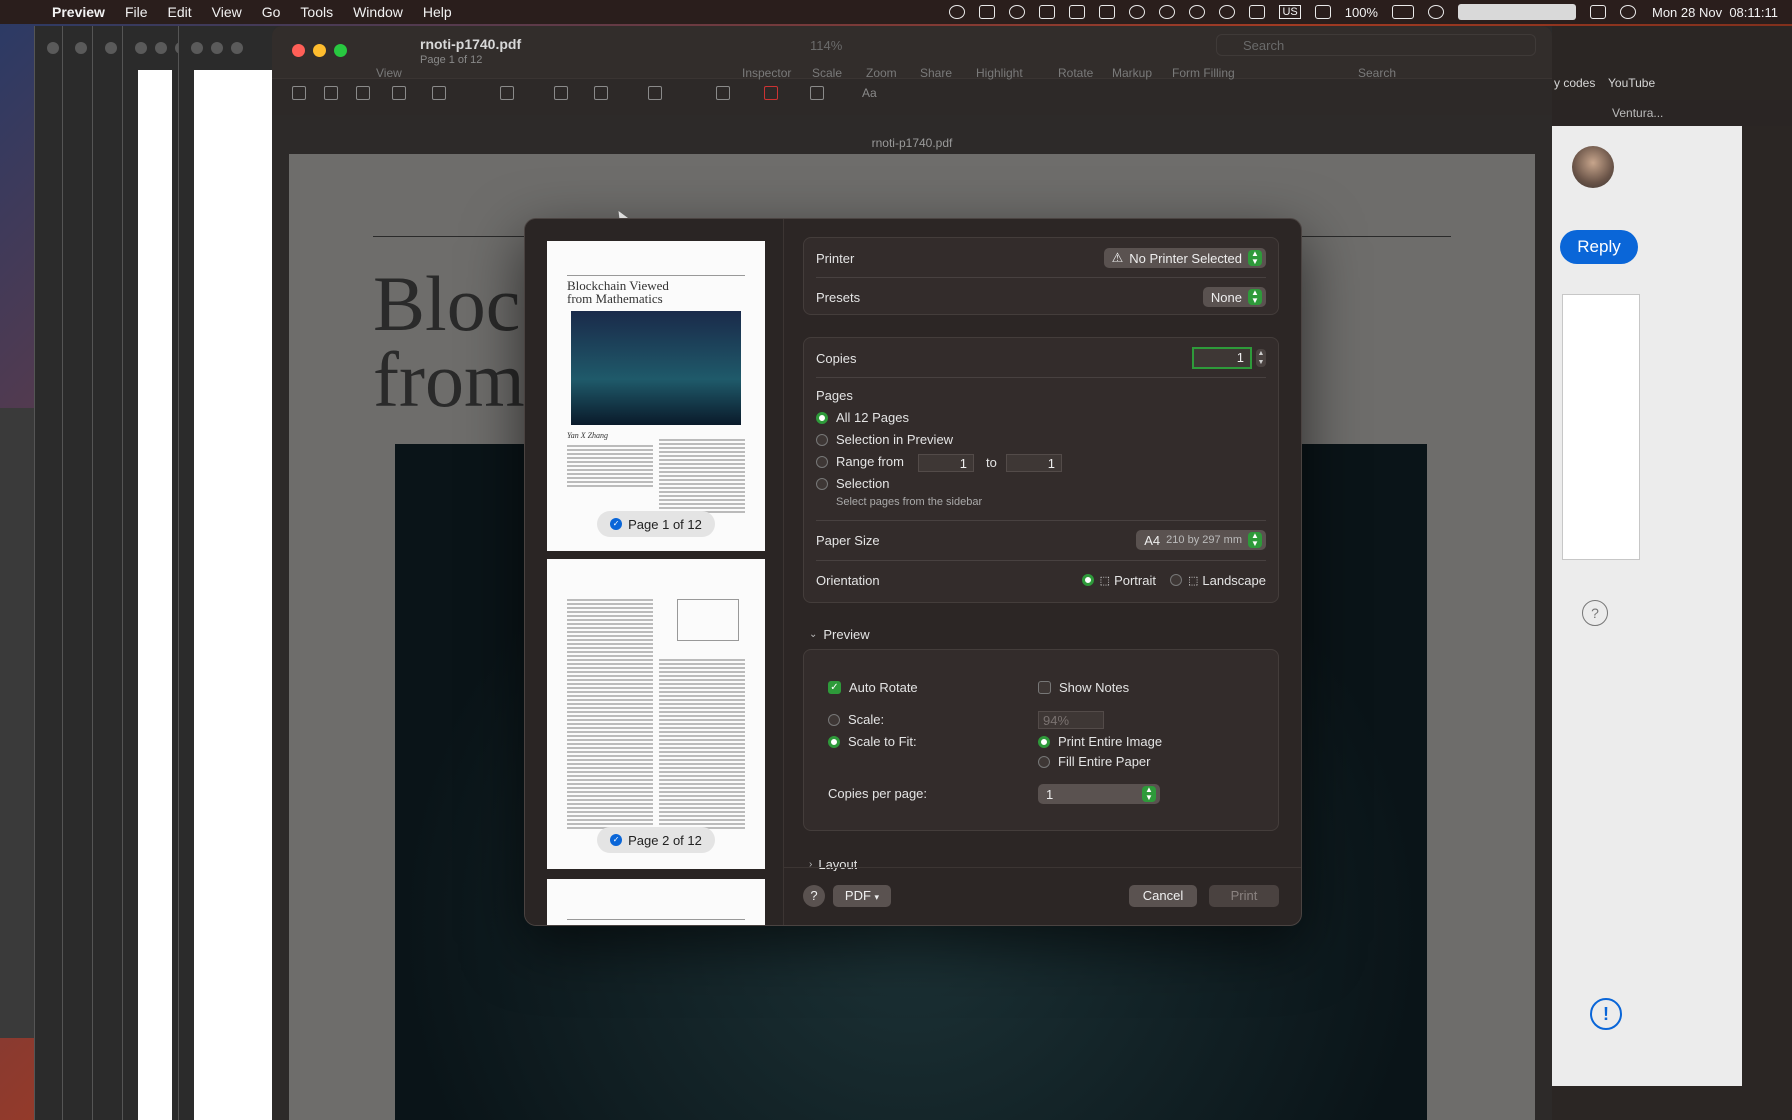  I want to click on landscape-label: Landscape, so click(1234, 580).